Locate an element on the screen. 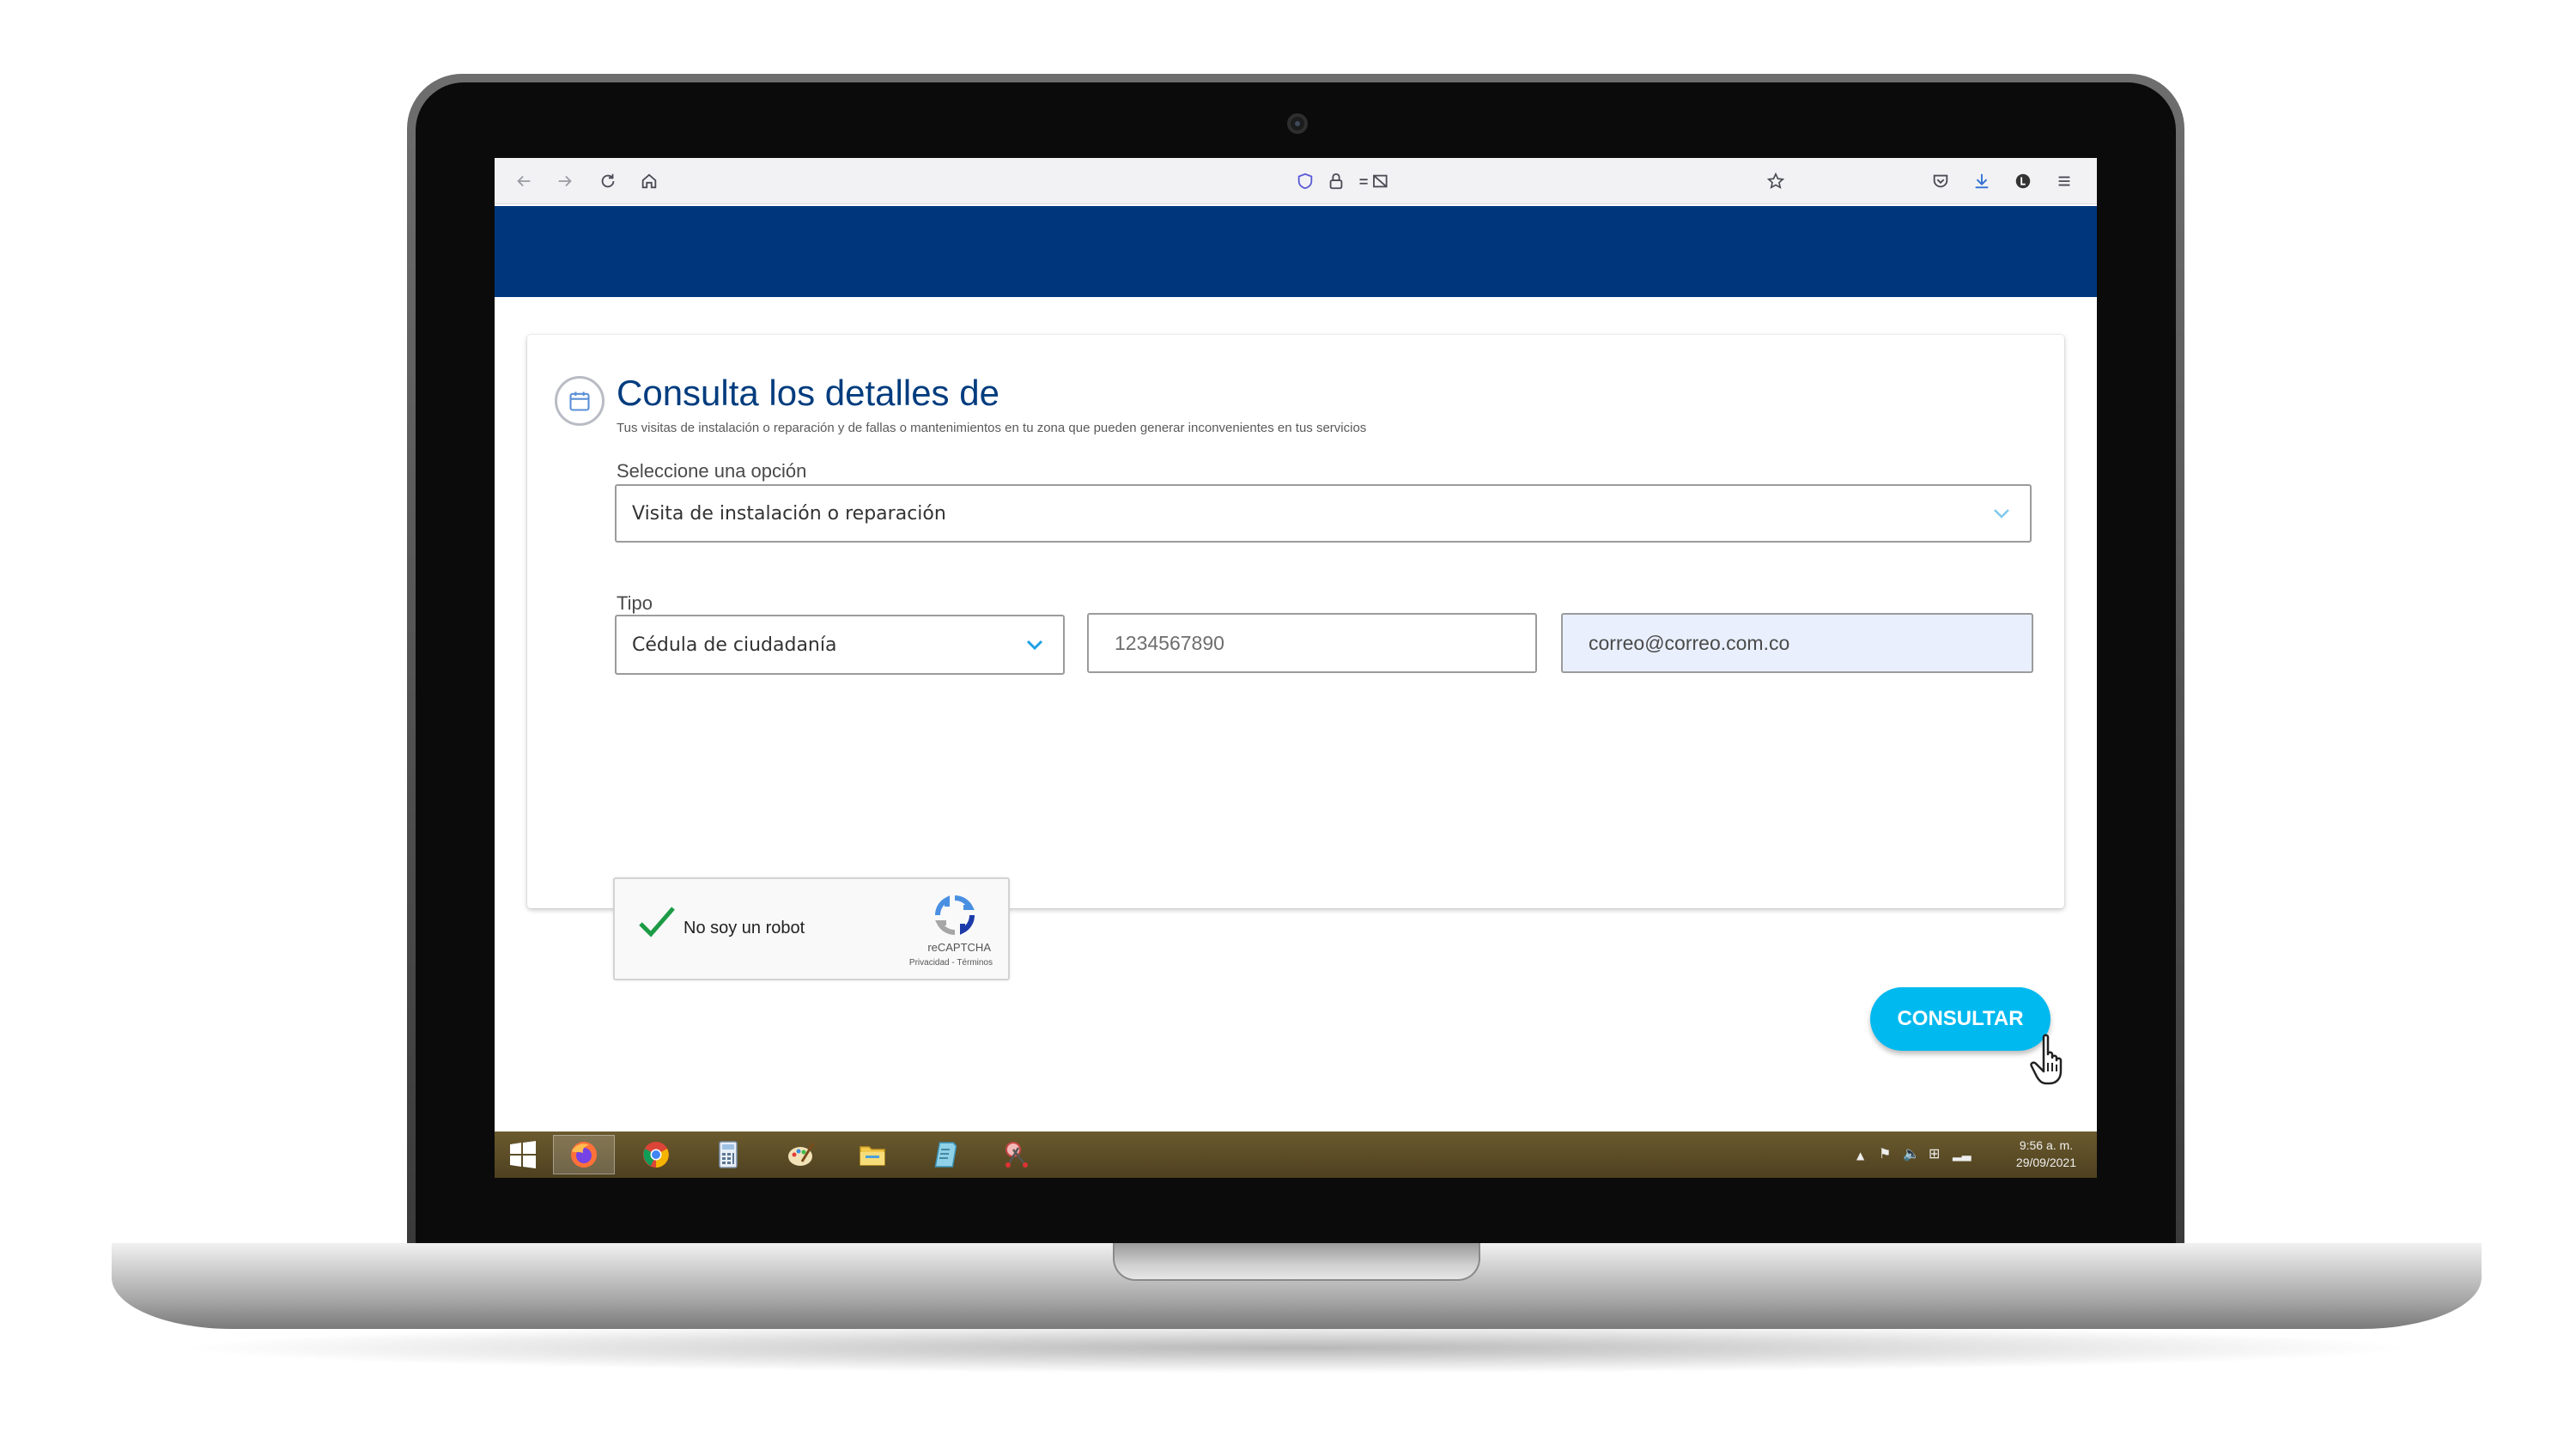 The height and width of the screenshot is (1450, 2576). email-value: correo@correo.com.co is located at coordinates (1689, 642).